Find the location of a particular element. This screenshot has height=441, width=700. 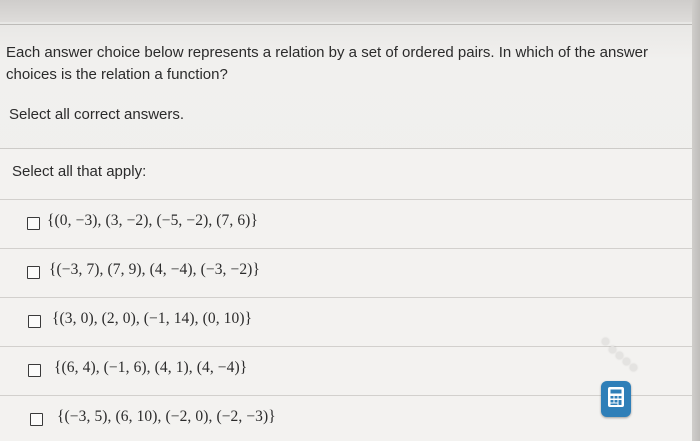

top-divider is located at coordinates (350, 24).